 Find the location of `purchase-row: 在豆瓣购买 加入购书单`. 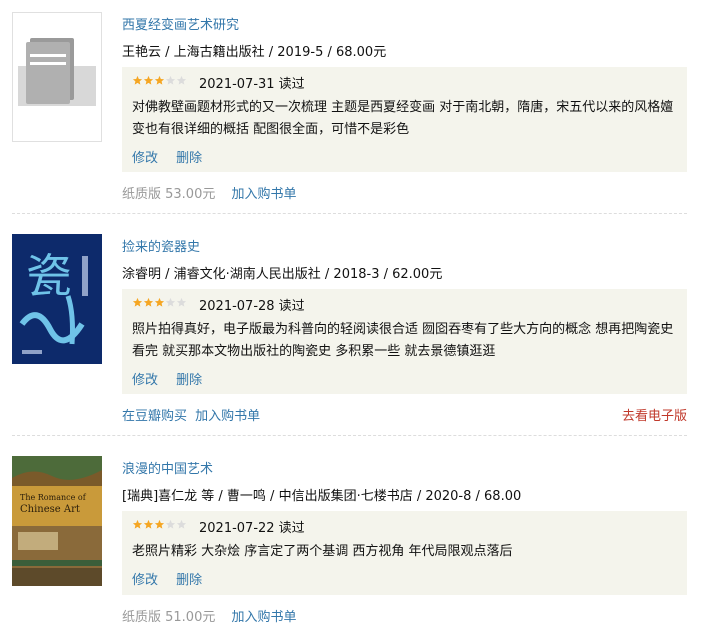

purchase-row: 在豆瓣购买 加入购书单 is located at coordinates (198, 414).